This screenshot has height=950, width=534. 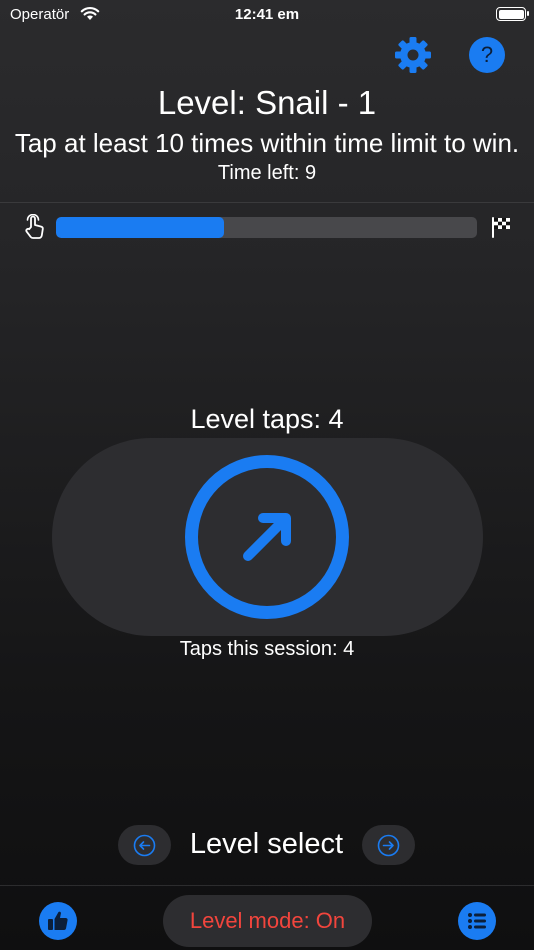 I want to click on status-time: 12:41 em, so click(x=267, y=14).